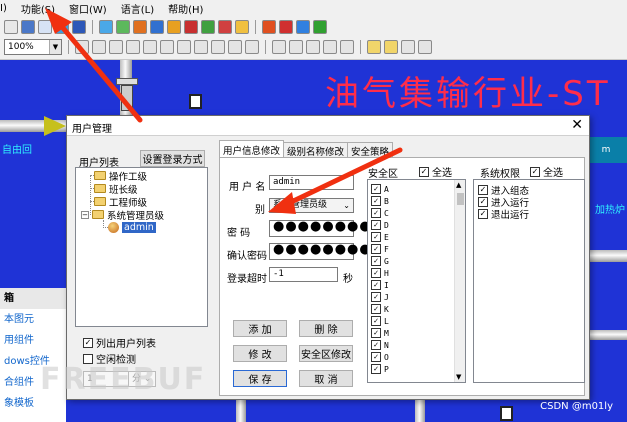 The image size is (627, 422). I want to click on zone-item: ✓ P, so click(380, 369).